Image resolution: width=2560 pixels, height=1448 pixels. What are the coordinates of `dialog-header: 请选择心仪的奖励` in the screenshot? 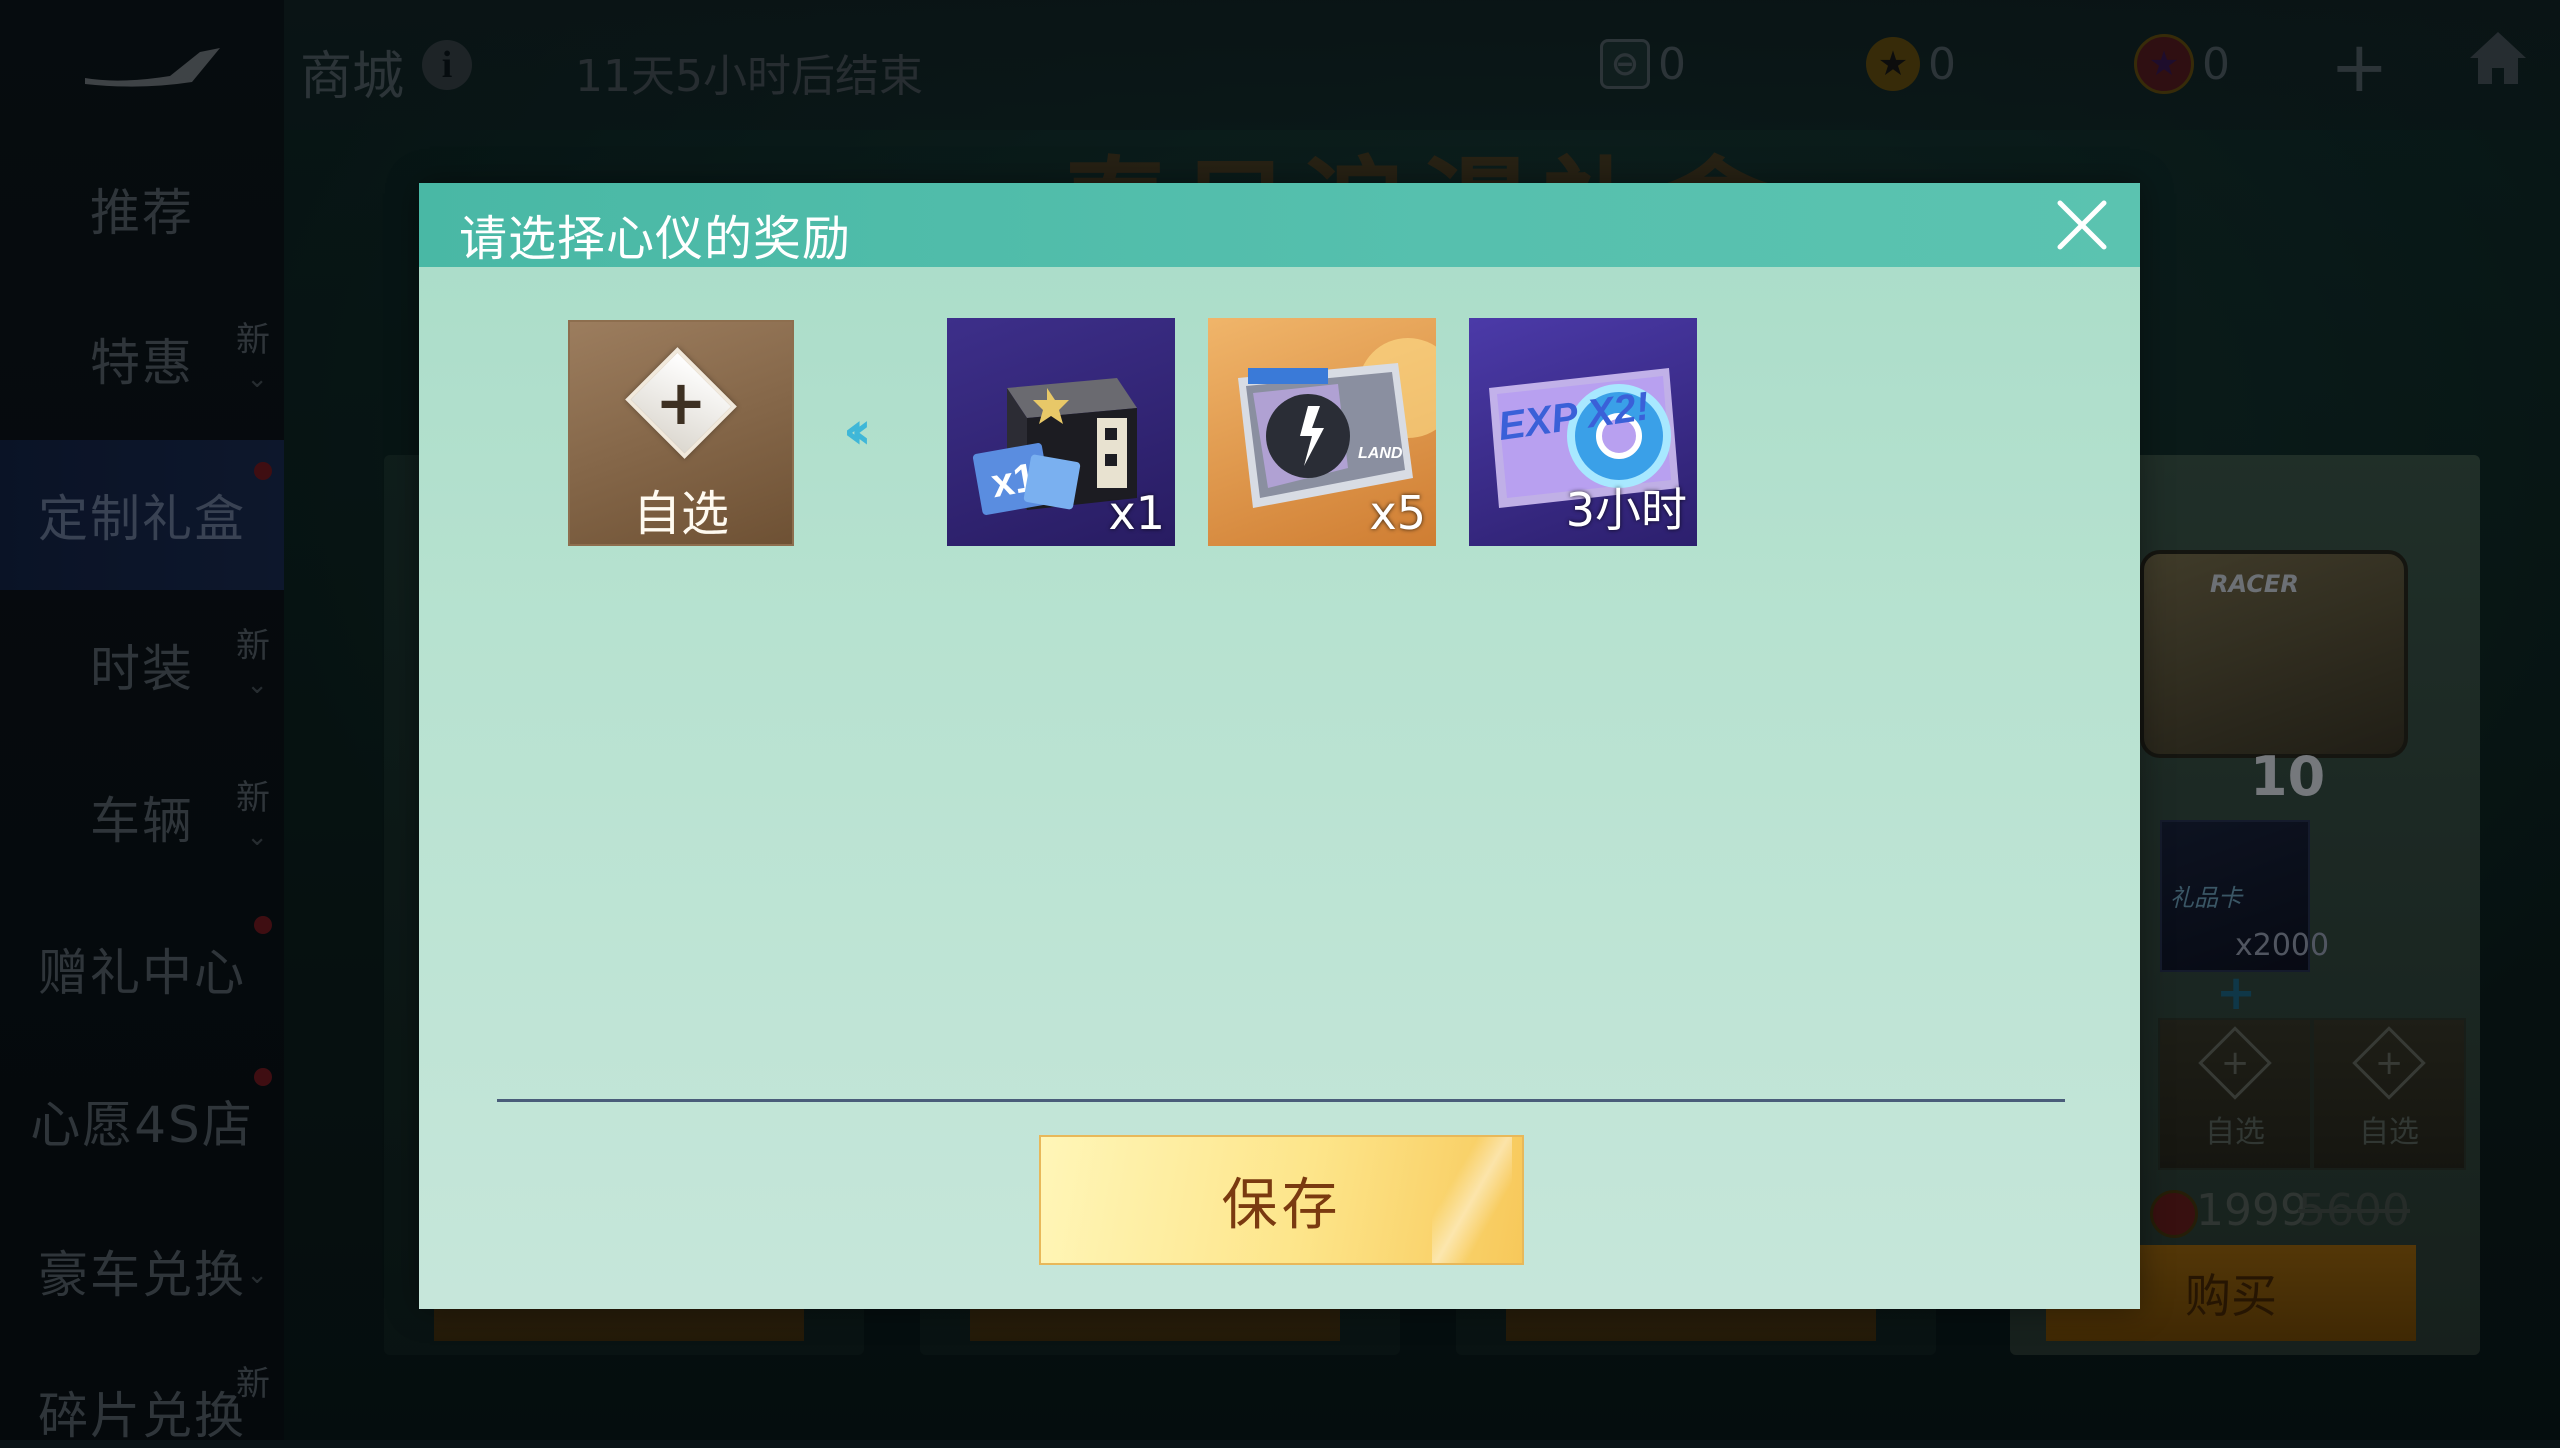 It's located at (1279, 225).